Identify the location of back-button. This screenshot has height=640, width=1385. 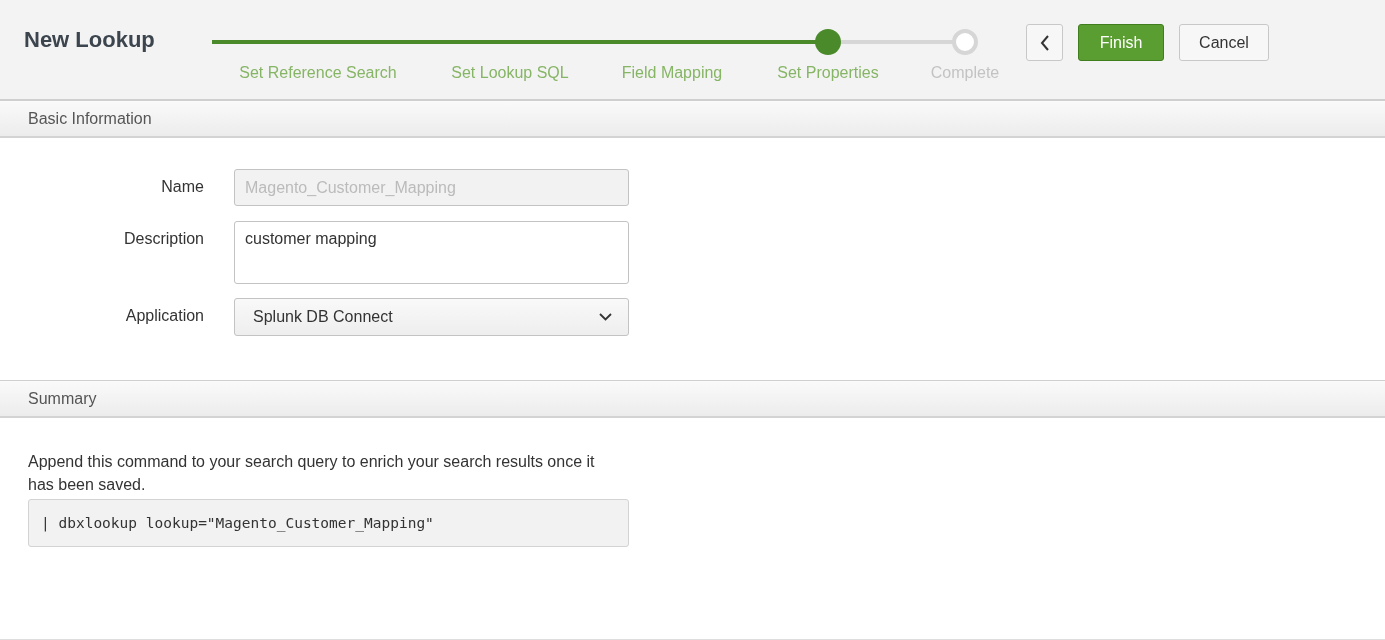
(1044, 42).